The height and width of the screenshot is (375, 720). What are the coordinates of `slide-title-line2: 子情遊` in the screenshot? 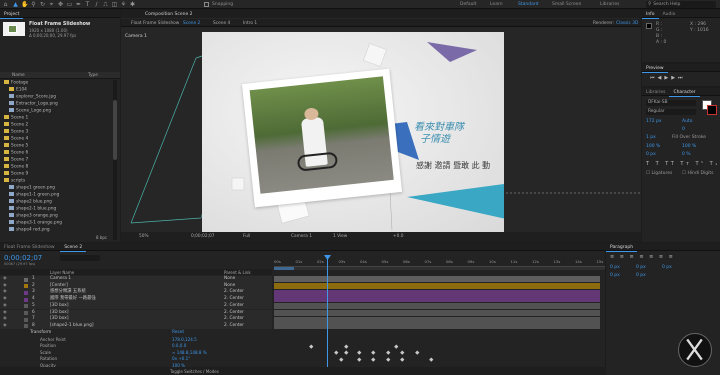 It's located at (435, 137).